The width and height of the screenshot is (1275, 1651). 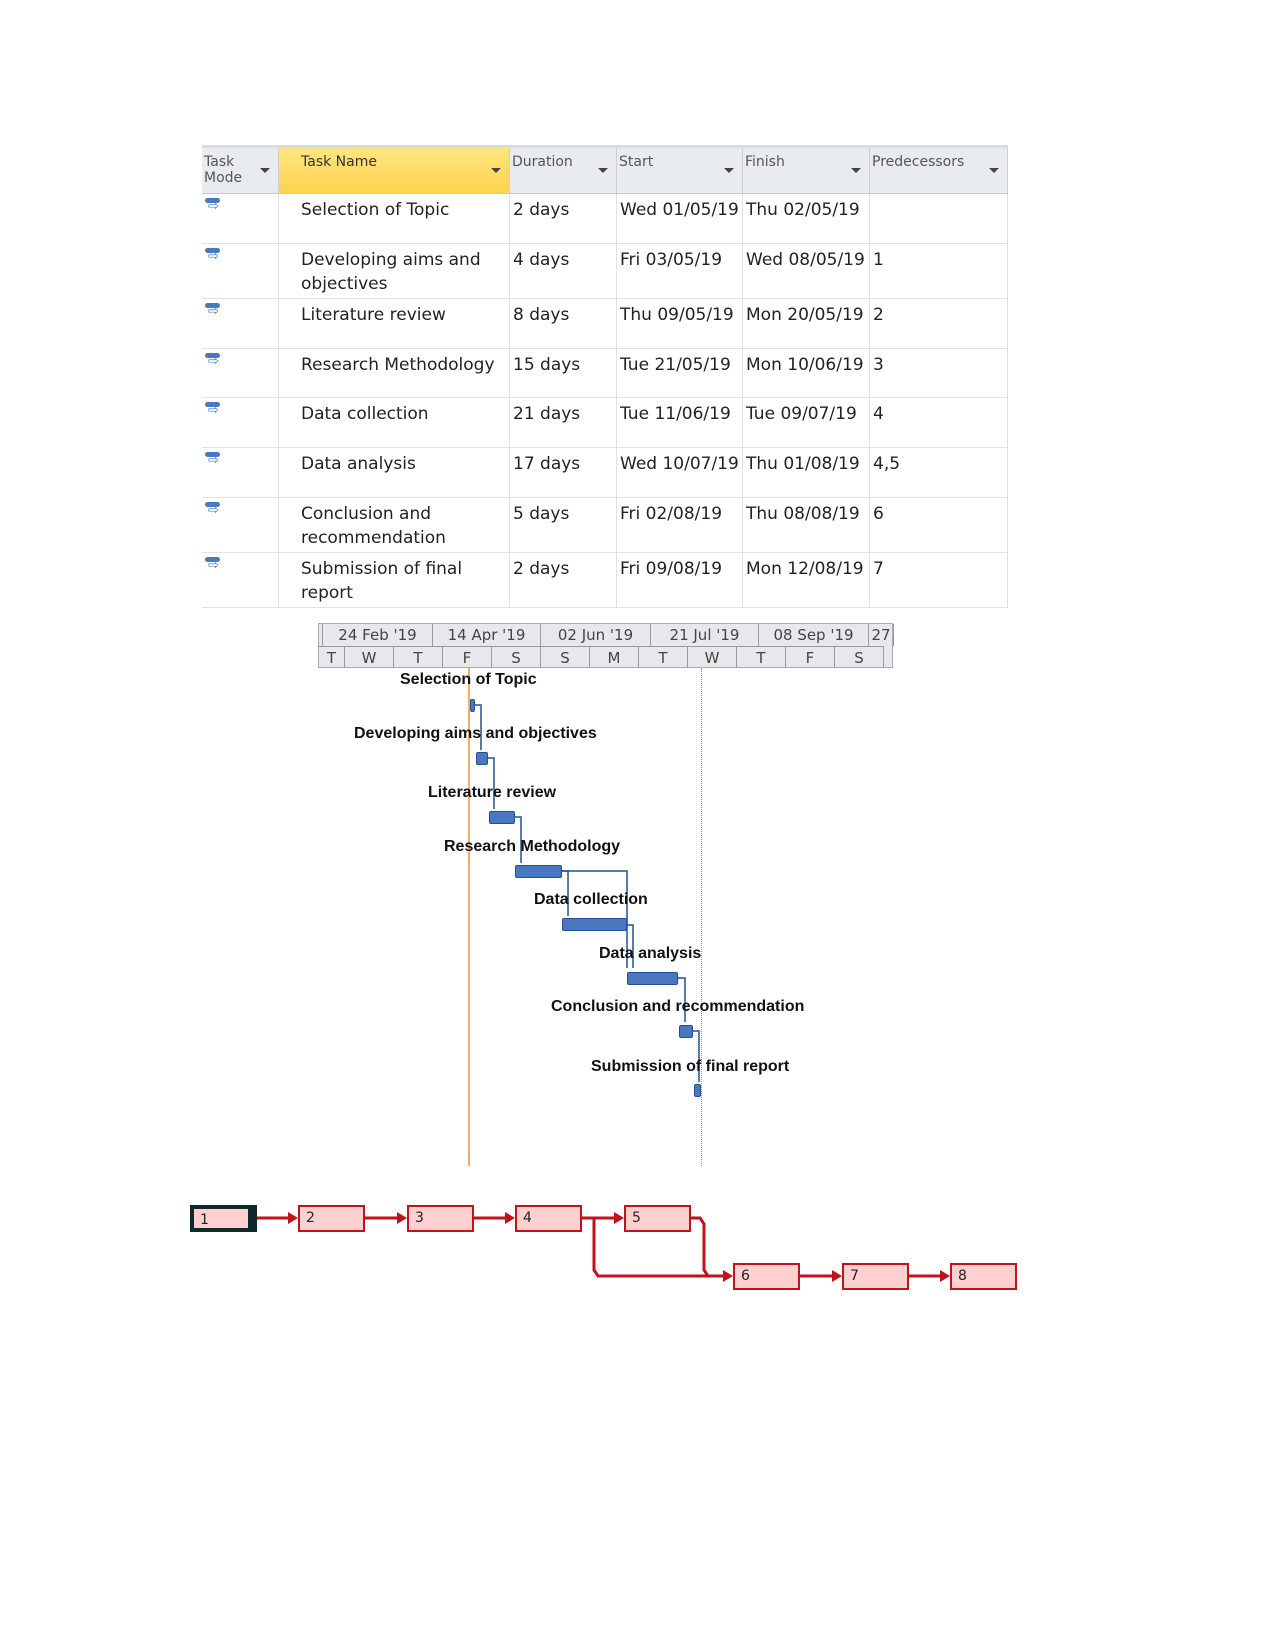 What do you see at coordinates (983, 1276) in the screenshot?
I see `network-node: 8` at bounding box center [983, 1276].